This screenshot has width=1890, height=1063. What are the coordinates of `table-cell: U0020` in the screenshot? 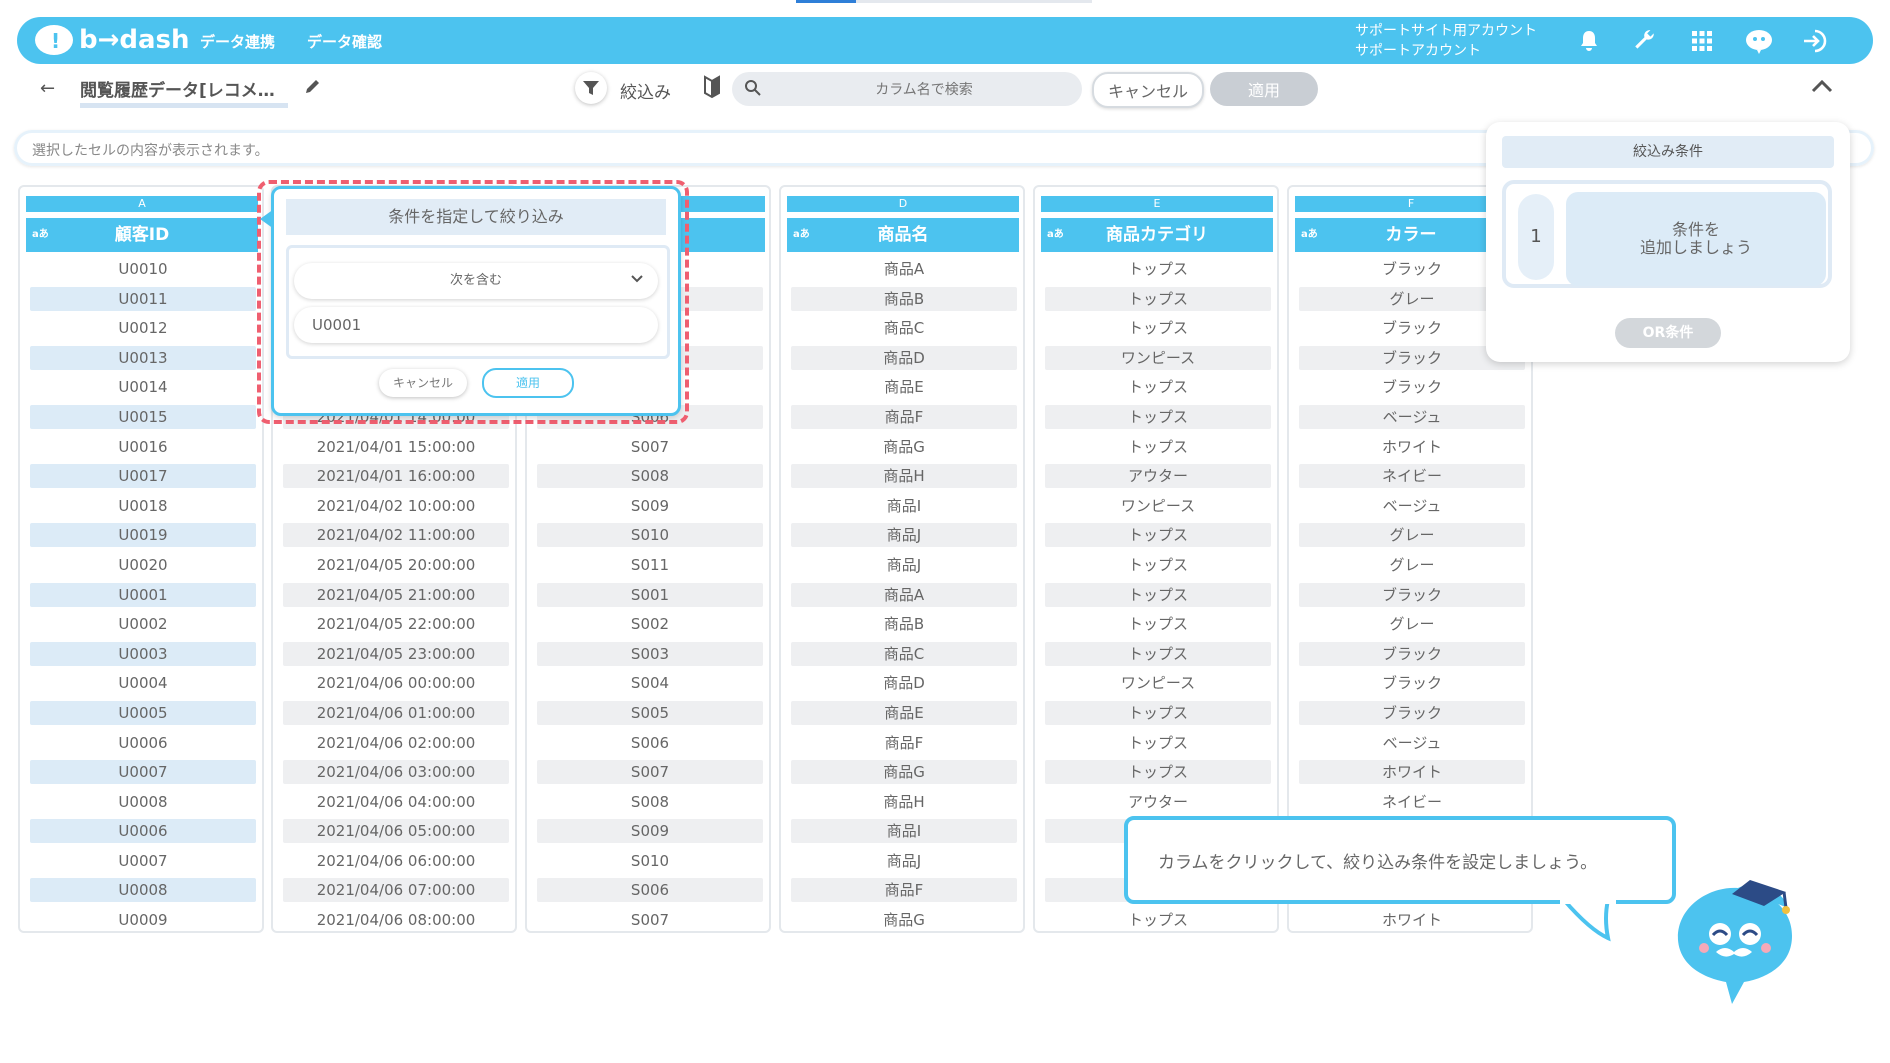 It's located at (143, 565).